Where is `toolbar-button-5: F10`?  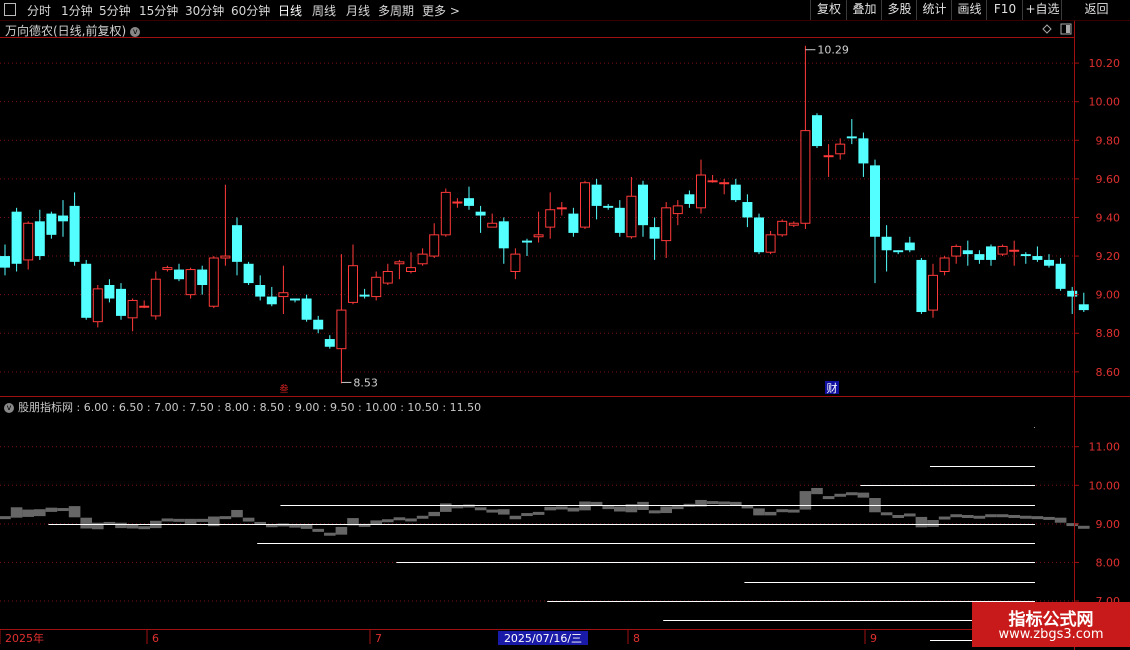
toolbar-button-5: F10 is located at coordinates (1004, 10).